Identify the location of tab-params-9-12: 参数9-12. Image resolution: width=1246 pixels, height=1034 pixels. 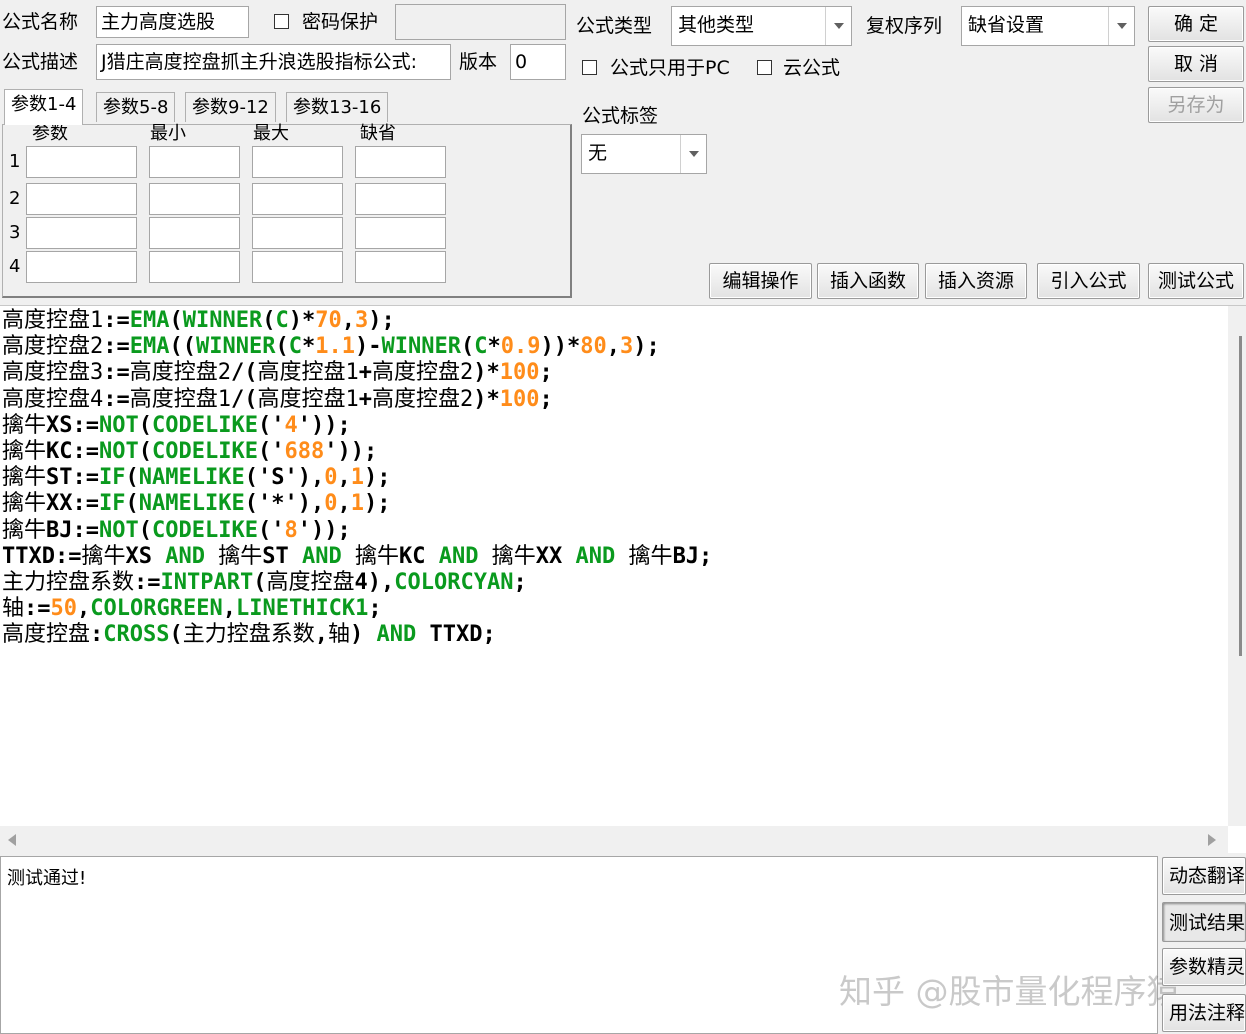
(230, 107).